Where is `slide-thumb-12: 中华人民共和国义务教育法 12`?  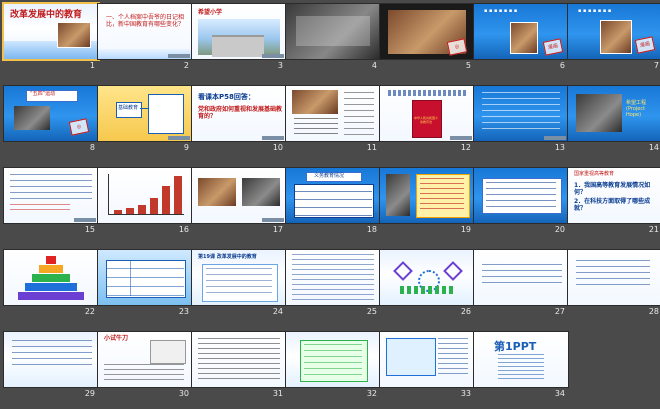 slide-thumb-12: 中华人民共和国义务教育法 12 is located at coordinates (427, 119).